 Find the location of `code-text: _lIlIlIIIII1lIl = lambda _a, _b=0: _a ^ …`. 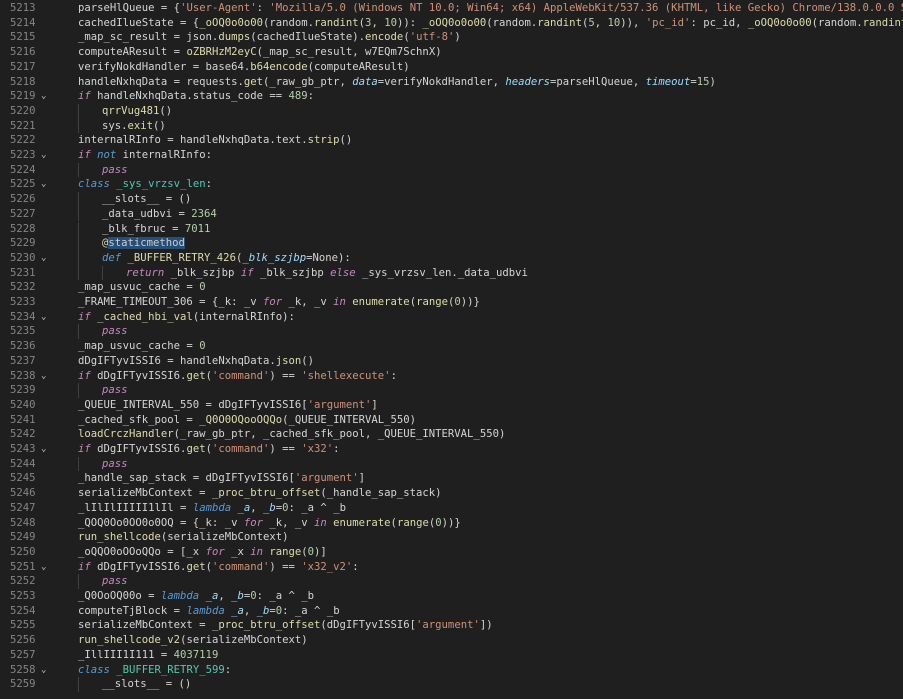

code-text: _lIlIlIIIII1lIl = lambda _a, _b=0: _a ^ … is located at coordinates (212, 508).